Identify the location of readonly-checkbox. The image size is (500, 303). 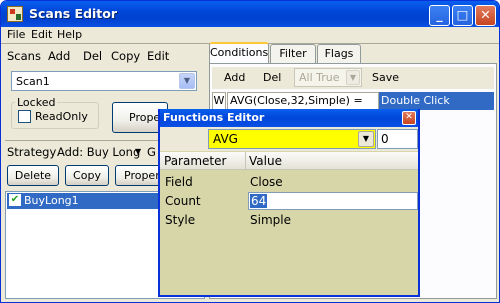
(24, 116).